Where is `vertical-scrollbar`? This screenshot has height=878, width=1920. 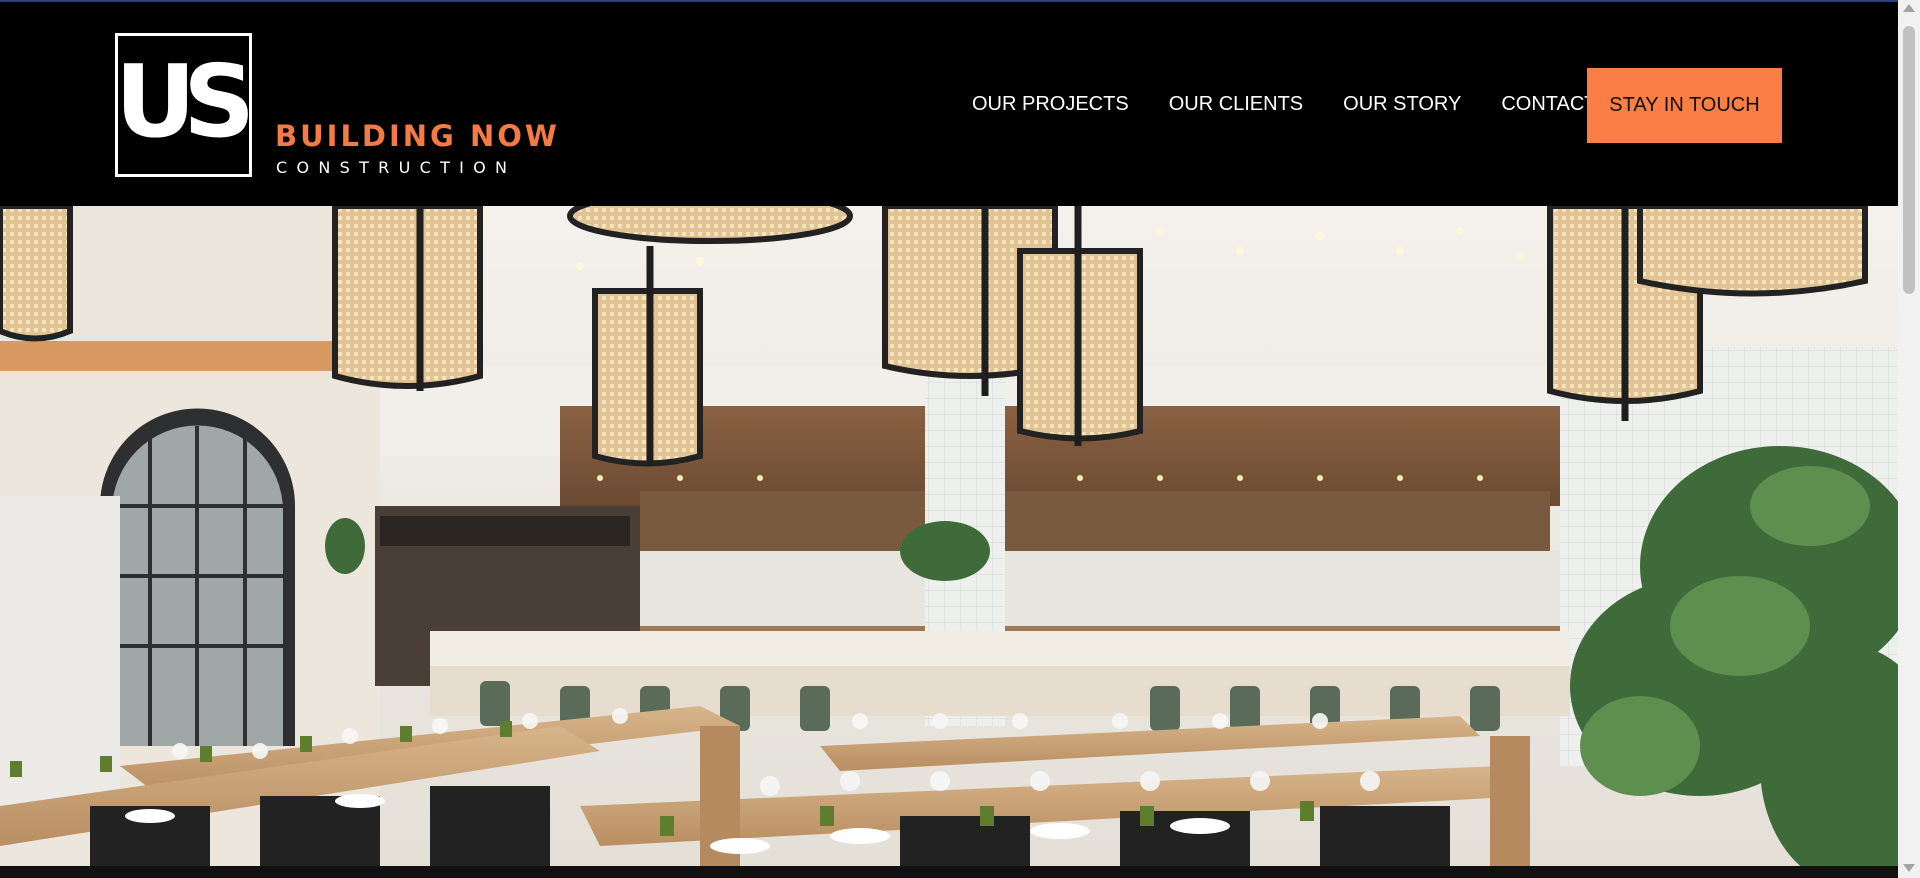
vertical-scrollbar is located at coordinates (1909, 439).